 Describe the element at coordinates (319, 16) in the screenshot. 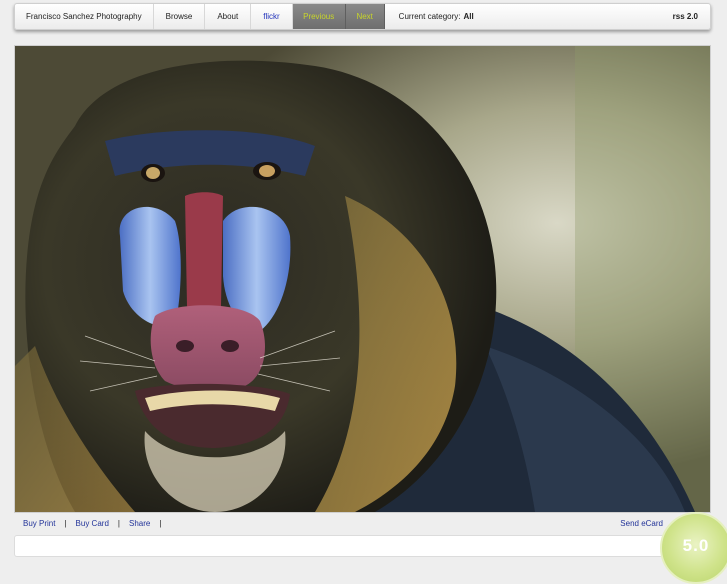

I see `previous-button: Previous` at that location.